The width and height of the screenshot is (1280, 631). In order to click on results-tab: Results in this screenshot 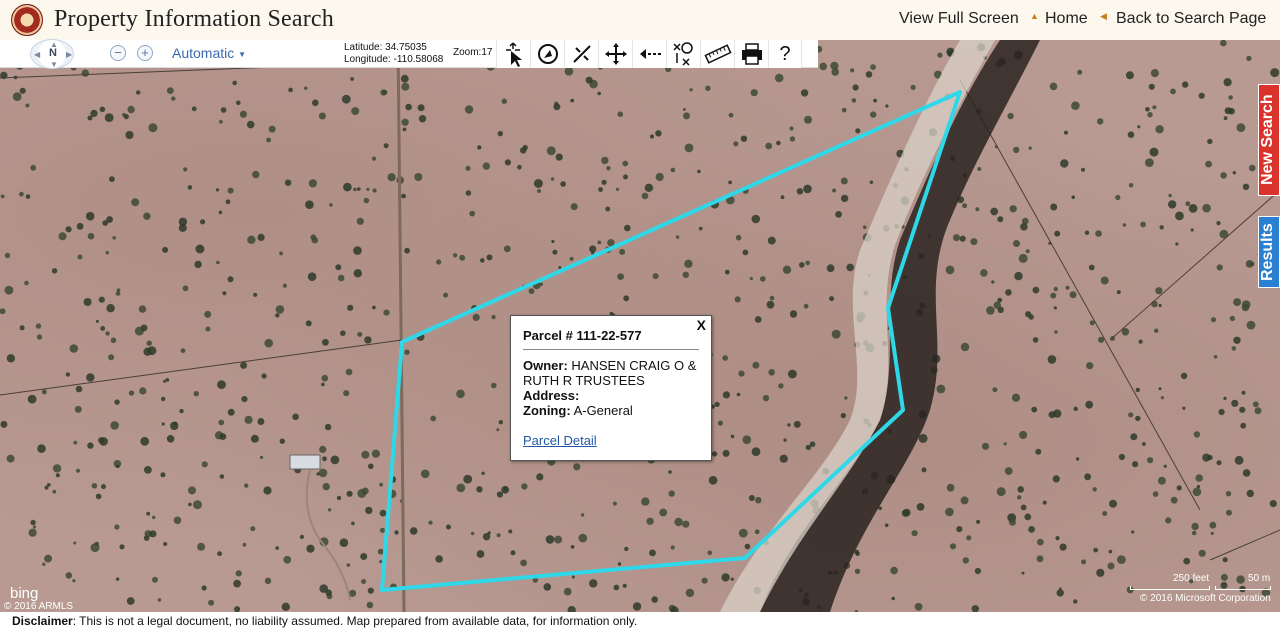, I will do `click(1269, 252)`.